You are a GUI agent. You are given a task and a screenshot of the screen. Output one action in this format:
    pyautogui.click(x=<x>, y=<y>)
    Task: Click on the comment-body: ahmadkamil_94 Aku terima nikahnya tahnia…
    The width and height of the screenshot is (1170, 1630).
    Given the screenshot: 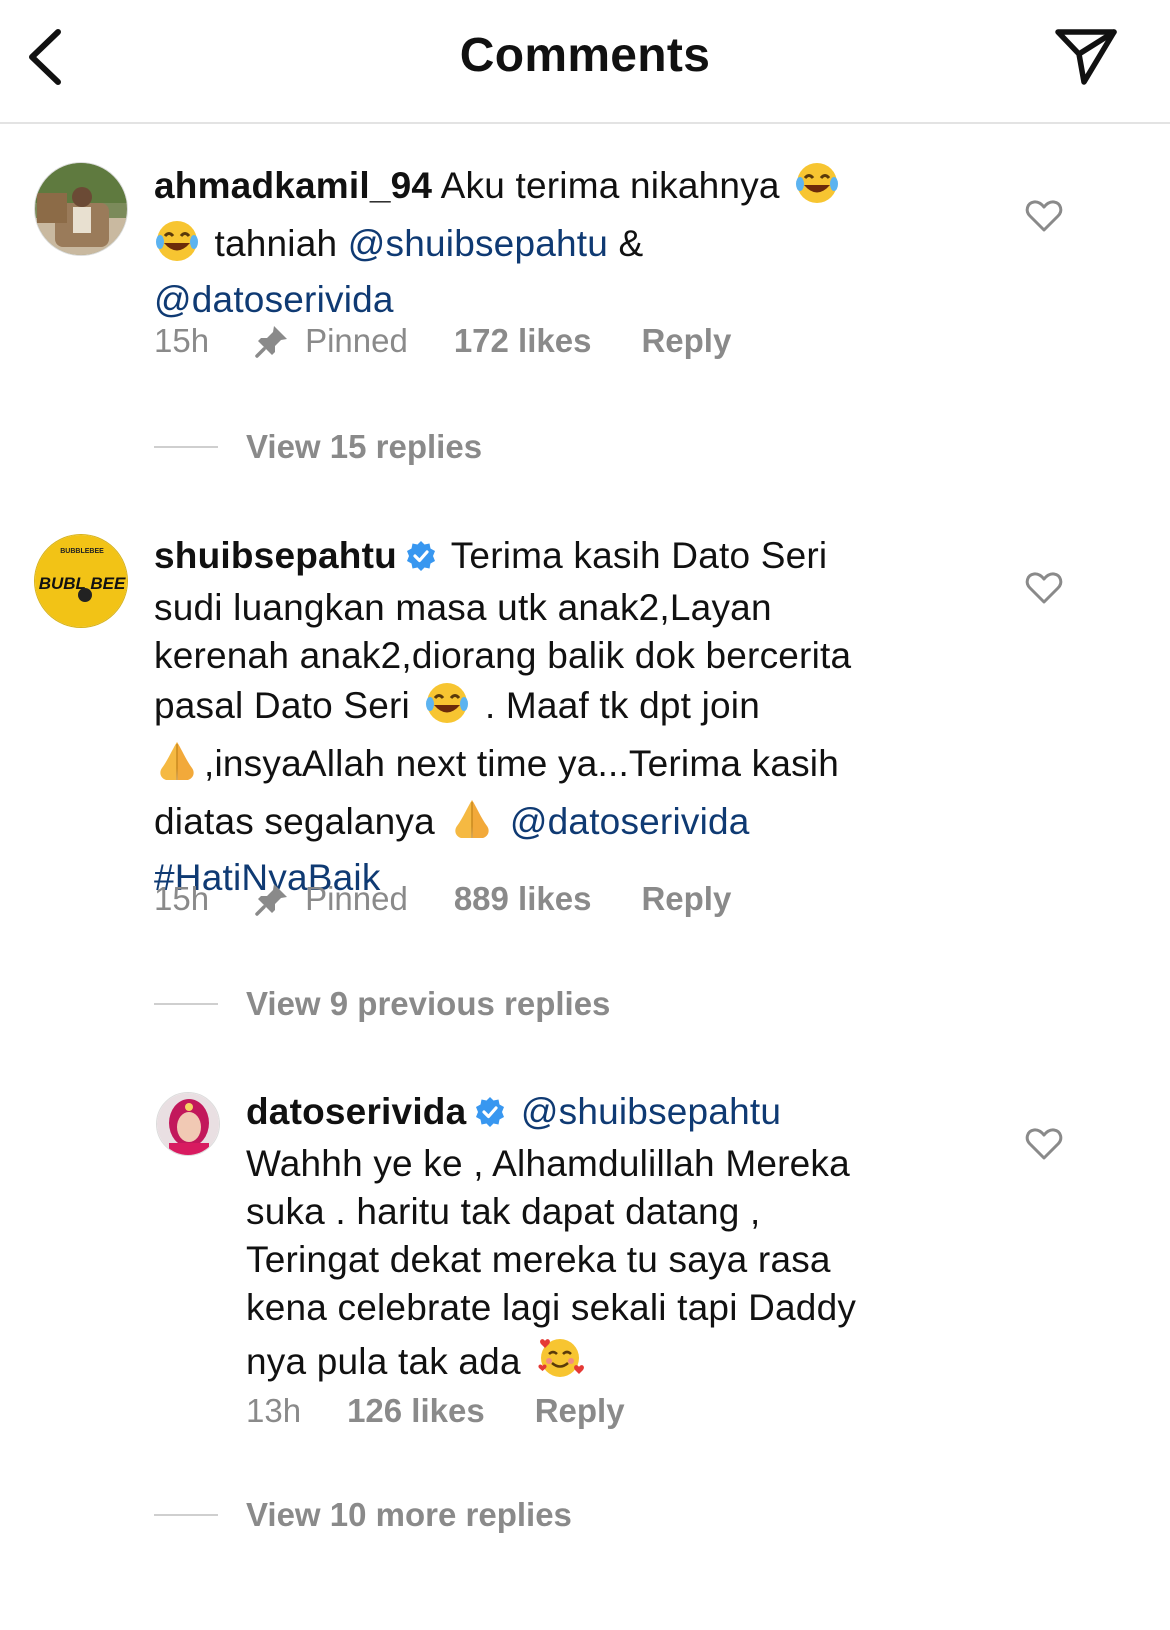 What is the action you would take?
    pyautogui.click(x=564, y=242)
    